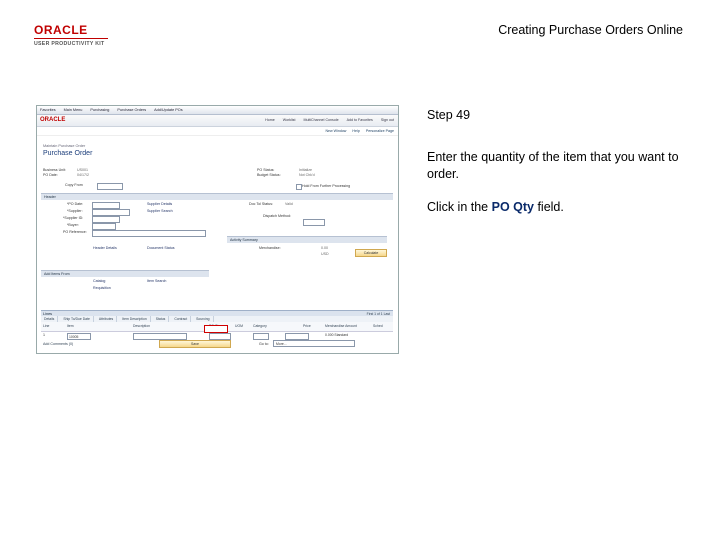 This screenshot has width=720, height=540. Describe the element at coordinates (512, 207) in the screenshot. I see `step-action-field: PO Qty` at that location.